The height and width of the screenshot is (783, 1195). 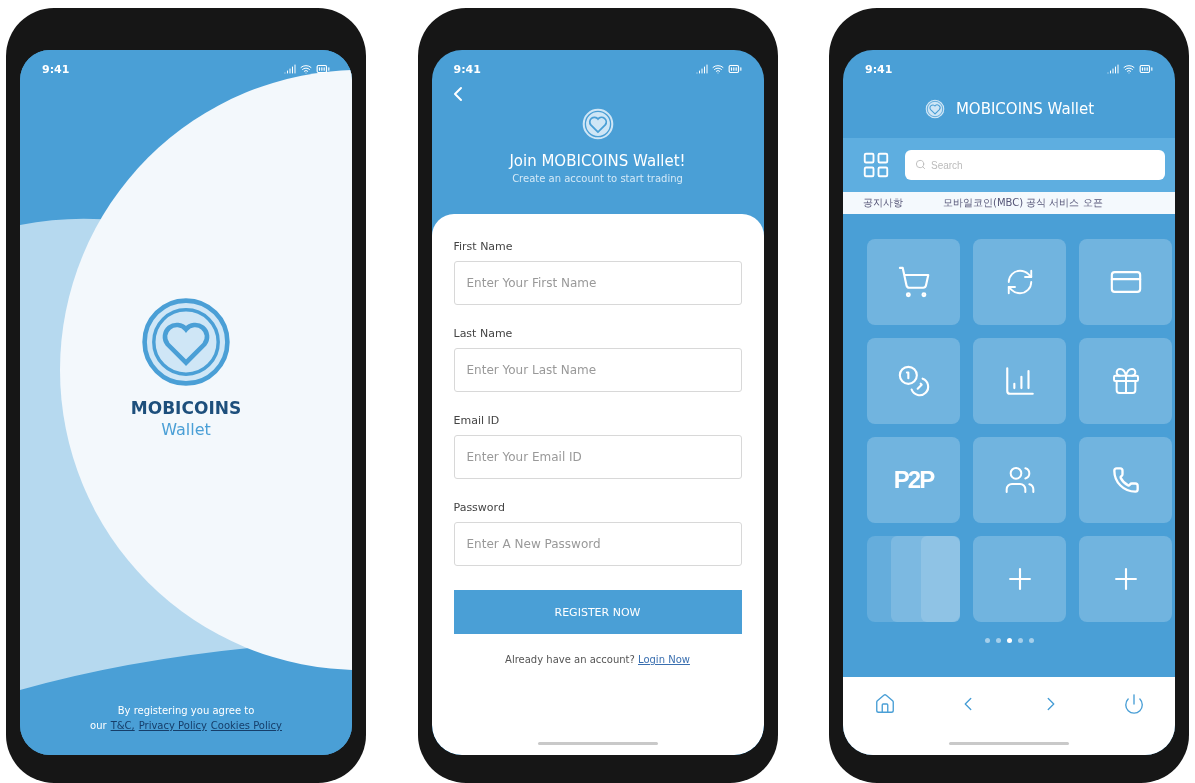 What do you see at coordinates (884, 704) in the screenshot?
I see `home-icon` at bounding box center [884, 704].